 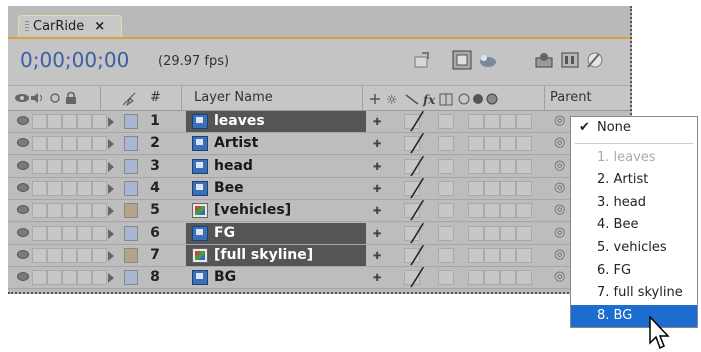 What do you see at coordinates (27, 26) in the screenshot?
I see `grip-icon` at bounding box center [27, 26].